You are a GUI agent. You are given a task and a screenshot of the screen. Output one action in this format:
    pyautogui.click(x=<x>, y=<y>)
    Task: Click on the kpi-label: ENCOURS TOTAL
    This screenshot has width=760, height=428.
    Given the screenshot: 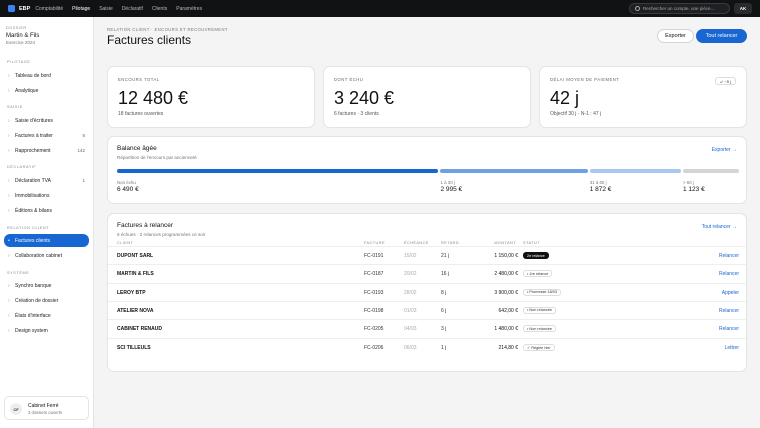 What is the action you would take?
    pyautogui.click(x=139, y=79)
    